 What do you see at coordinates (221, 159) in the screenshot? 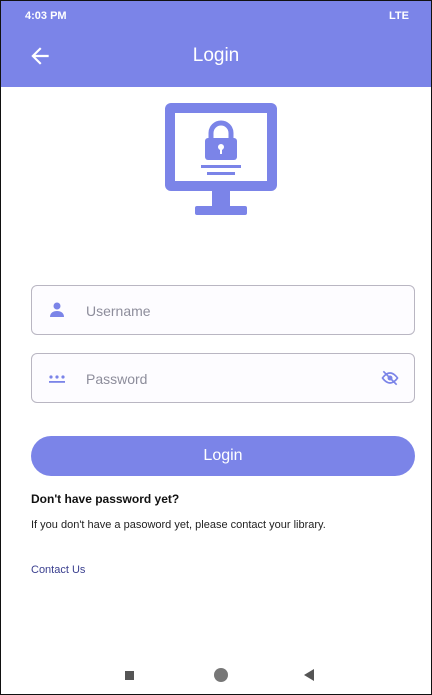
I see `monitor-lock-icon` at bounding box center [221, 159].